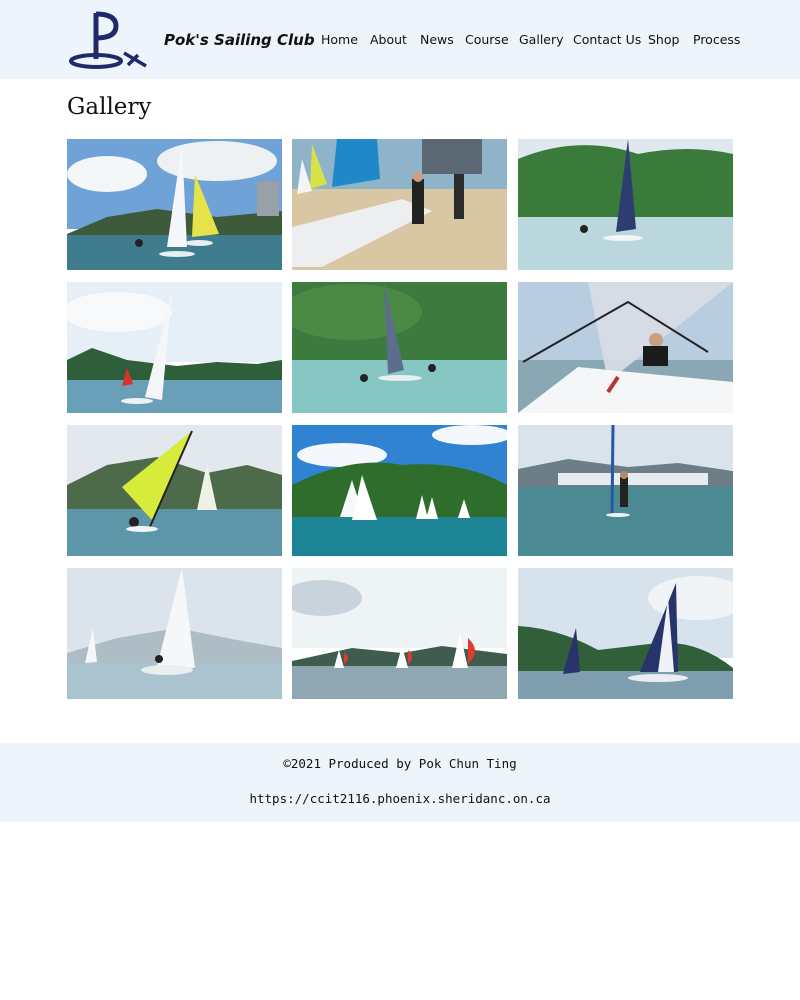 The width and height of the screenshot is (800, 1000). I want to click on nav-contact-us: Contact Us, so click(607, 39).